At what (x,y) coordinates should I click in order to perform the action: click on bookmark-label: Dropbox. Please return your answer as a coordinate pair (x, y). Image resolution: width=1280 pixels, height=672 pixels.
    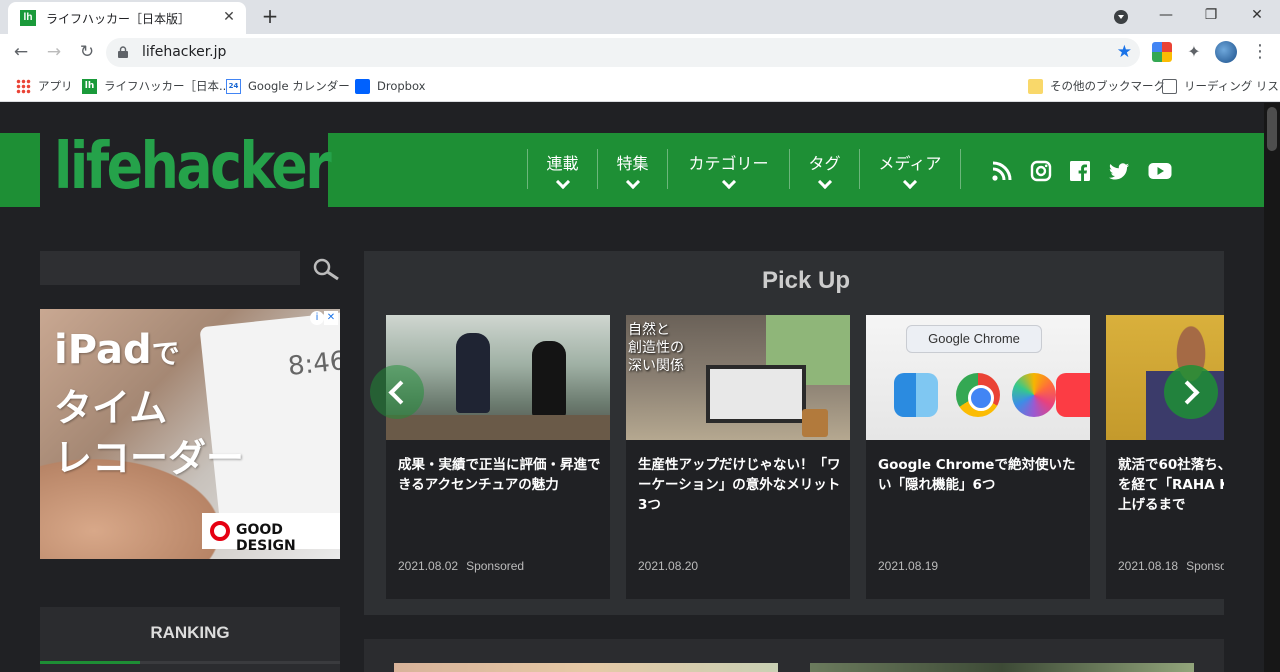
    Looking at the image, I should click on (401, 86).